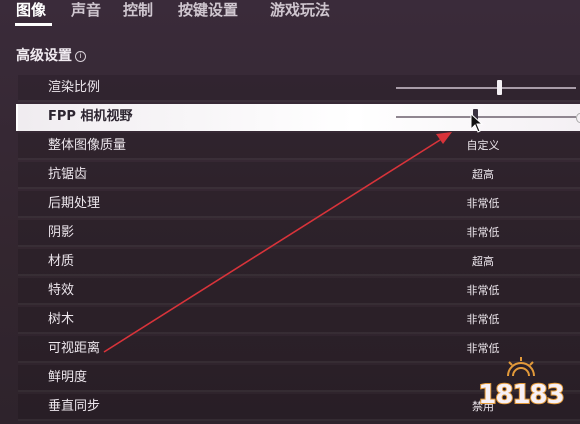 The width and height of the screenshot is (580, 424). I want to click on setting-row-effects: 特效 非常低, so click(299, 291).